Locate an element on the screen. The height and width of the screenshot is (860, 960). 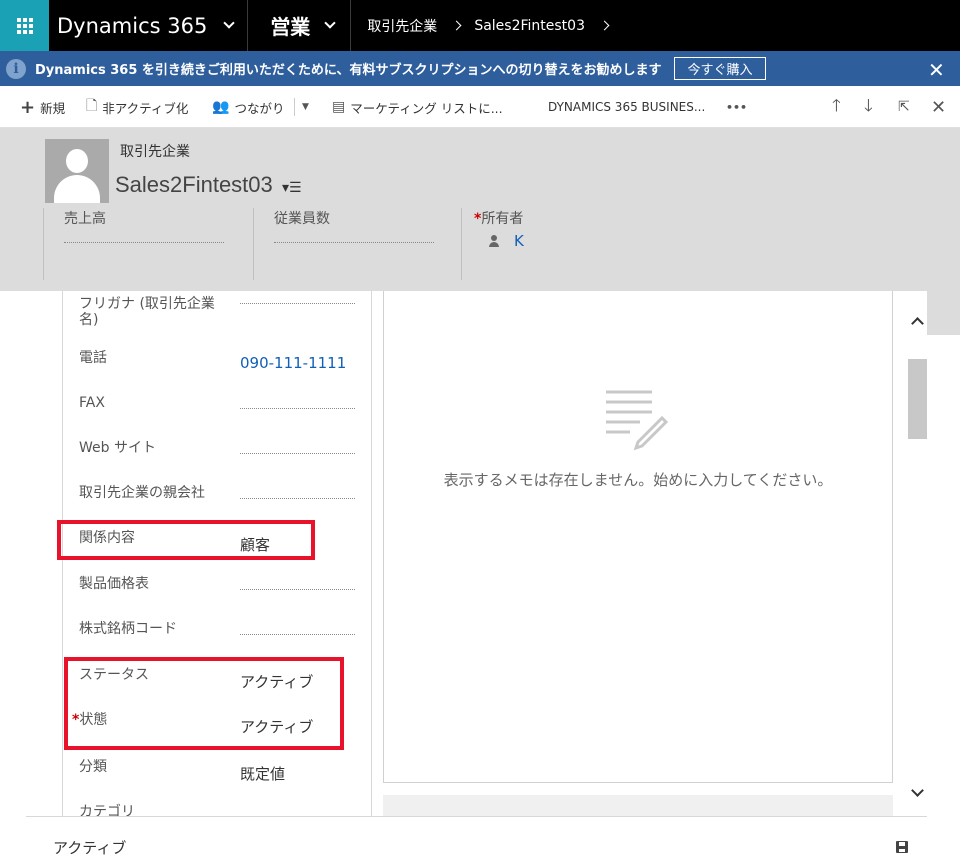
header-field-label: 所有者 is located at coordinates (502, 219).